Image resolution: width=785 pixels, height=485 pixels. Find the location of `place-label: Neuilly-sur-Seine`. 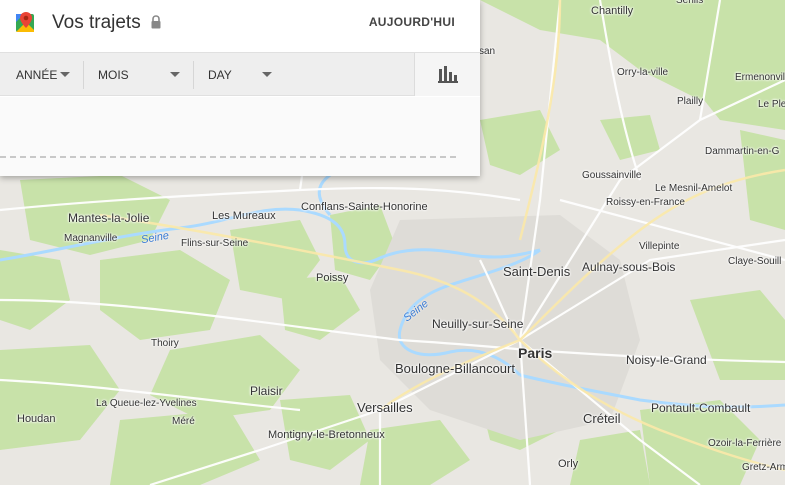

place-label: Neuilly-sur-Seine is located at coordinates (478, 324).